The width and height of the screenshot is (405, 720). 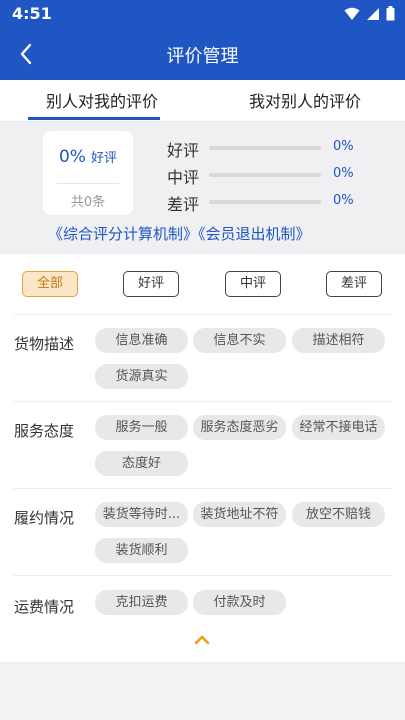 I want to click on tab-bar: 别人对我的评价 我对别人的评价, so click(x=202, y=101).